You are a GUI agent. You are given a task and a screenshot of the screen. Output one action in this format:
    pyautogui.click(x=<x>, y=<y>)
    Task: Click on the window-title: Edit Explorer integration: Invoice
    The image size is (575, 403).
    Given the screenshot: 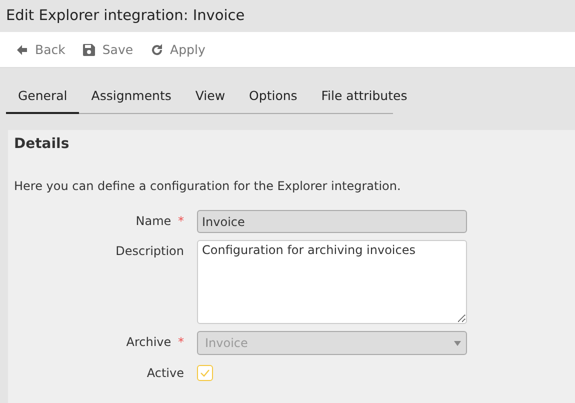 What is the action you would take?
    pyautogui.click(x=125, y=16)
    